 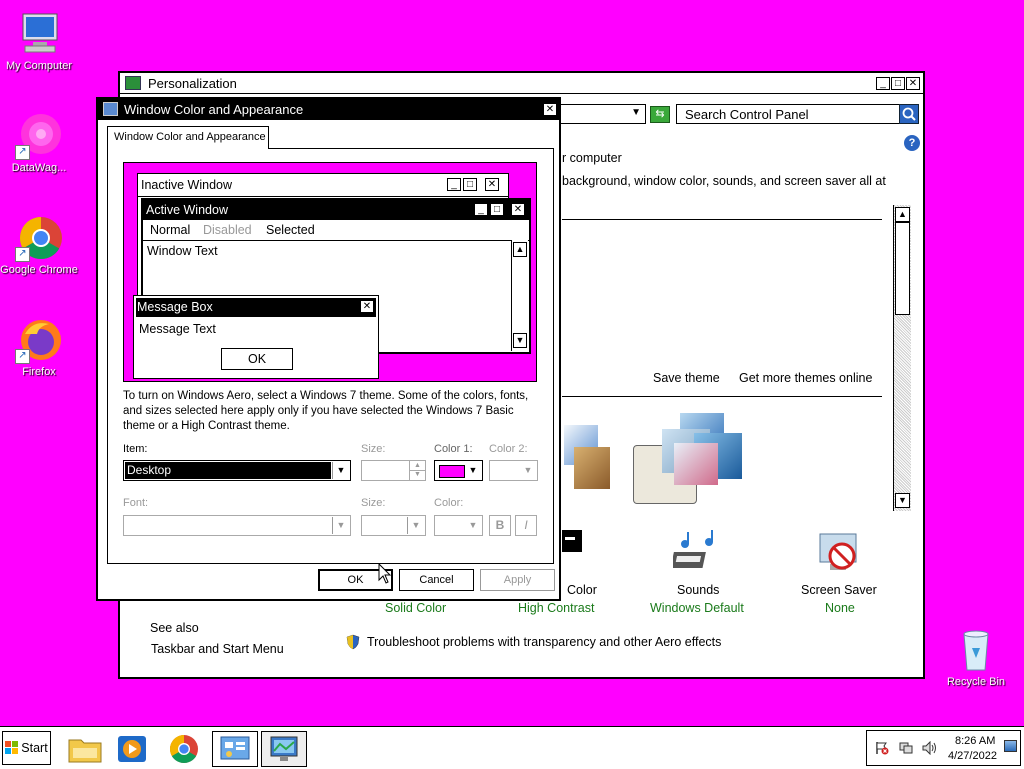 I want to click on font-color-label: Color:, so click(x=449, y=503).